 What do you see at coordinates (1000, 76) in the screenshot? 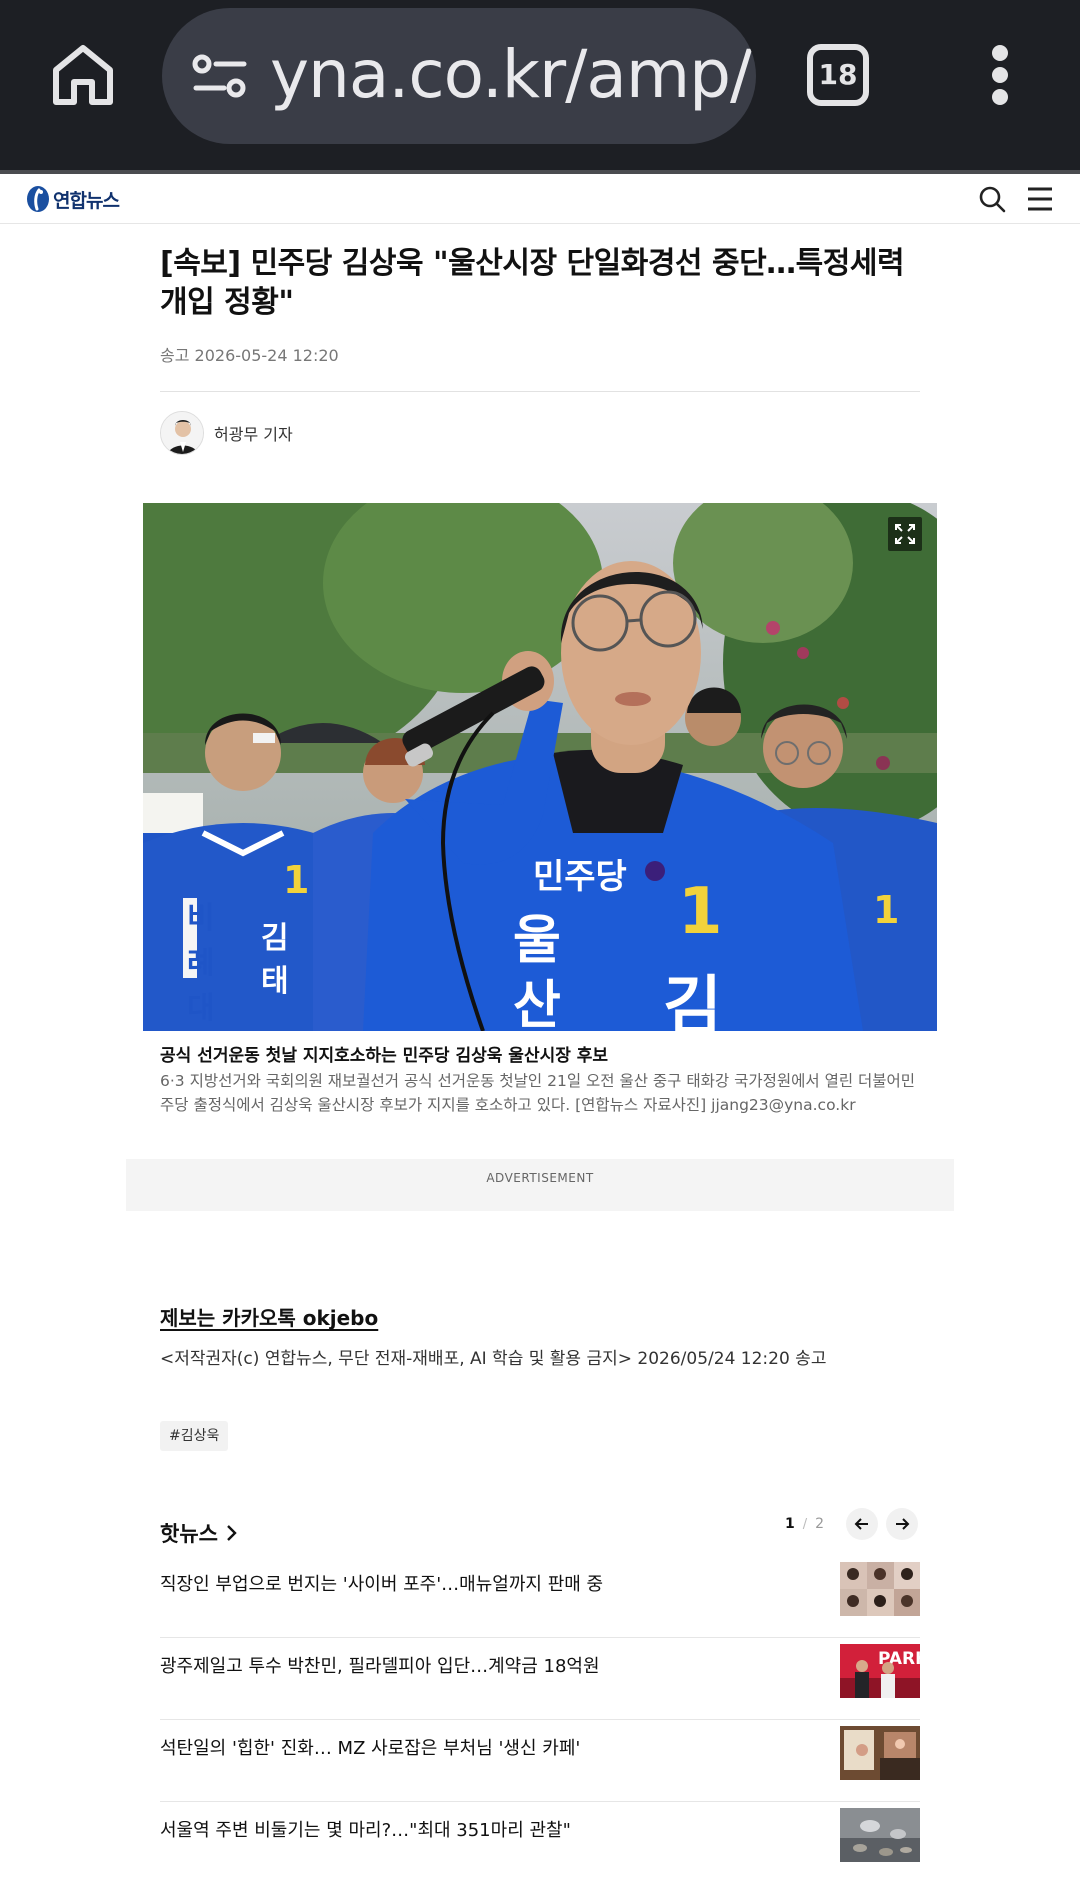
I see `more-vert-icon` at bounding box center [1000, 76].